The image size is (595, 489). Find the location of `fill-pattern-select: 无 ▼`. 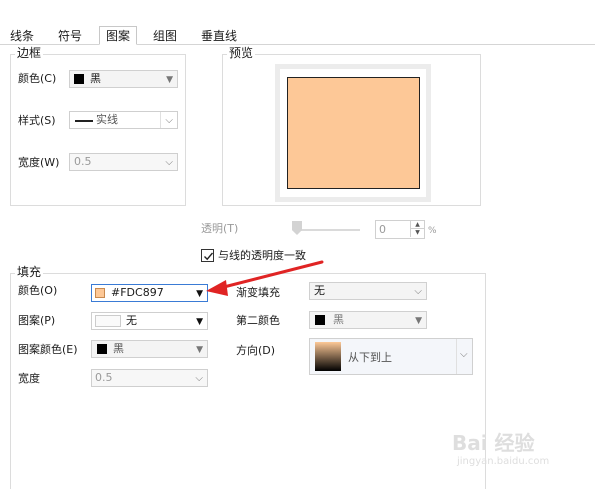

fill-pattern-select: 无 ▼ is located at coordinates (149, 321).